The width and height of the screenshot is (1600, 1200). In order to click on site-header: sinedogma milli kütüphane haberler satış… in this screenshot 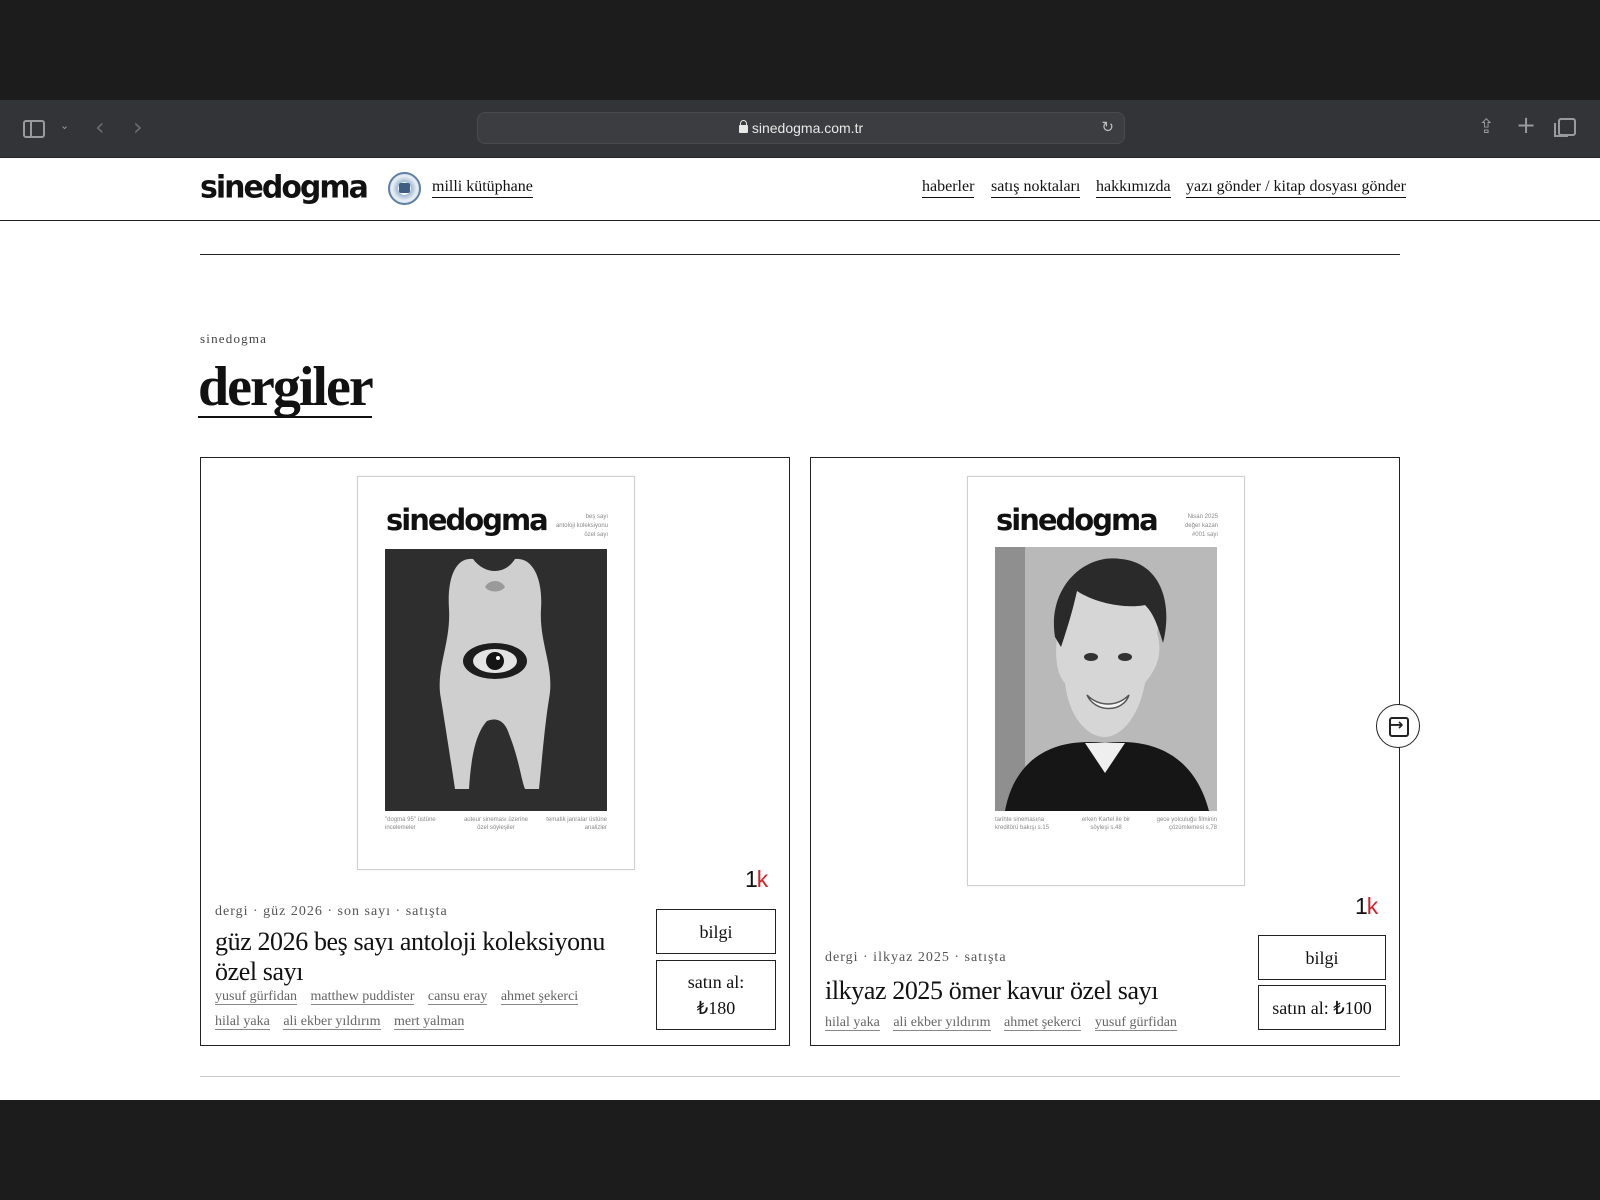, I will do `click(800, 189)`.